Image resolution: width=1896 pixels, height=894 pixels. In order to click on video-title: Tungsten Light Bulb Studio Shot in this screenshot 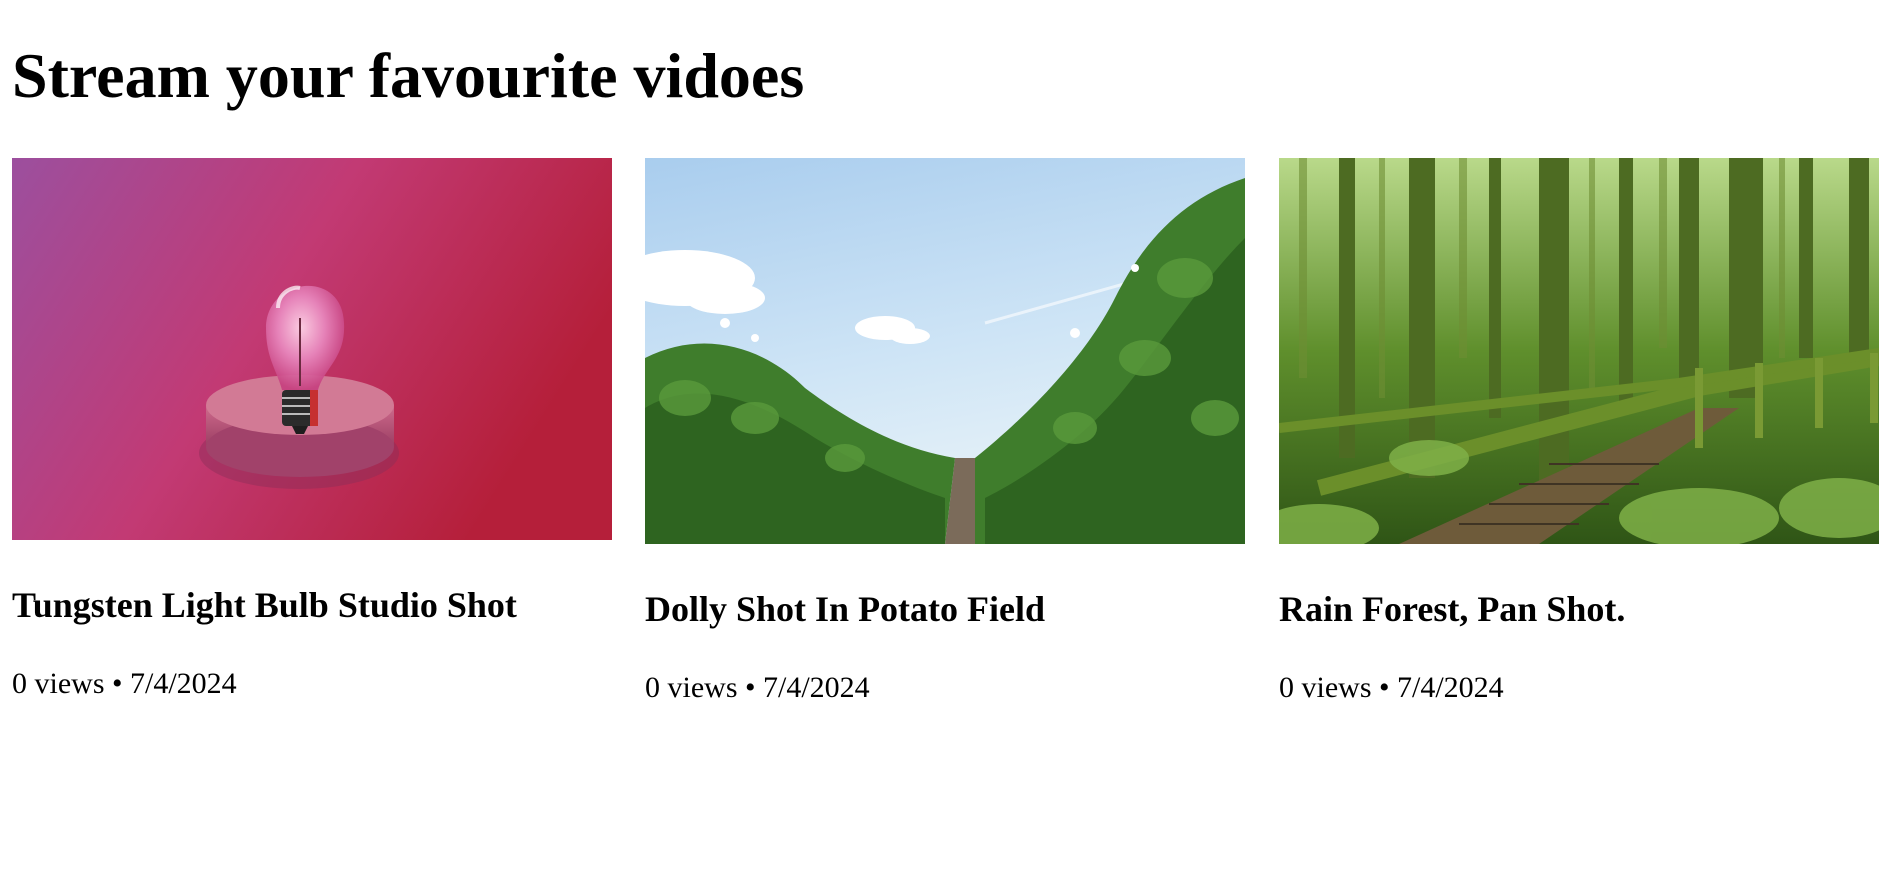, I will do `click(264, 605)`.